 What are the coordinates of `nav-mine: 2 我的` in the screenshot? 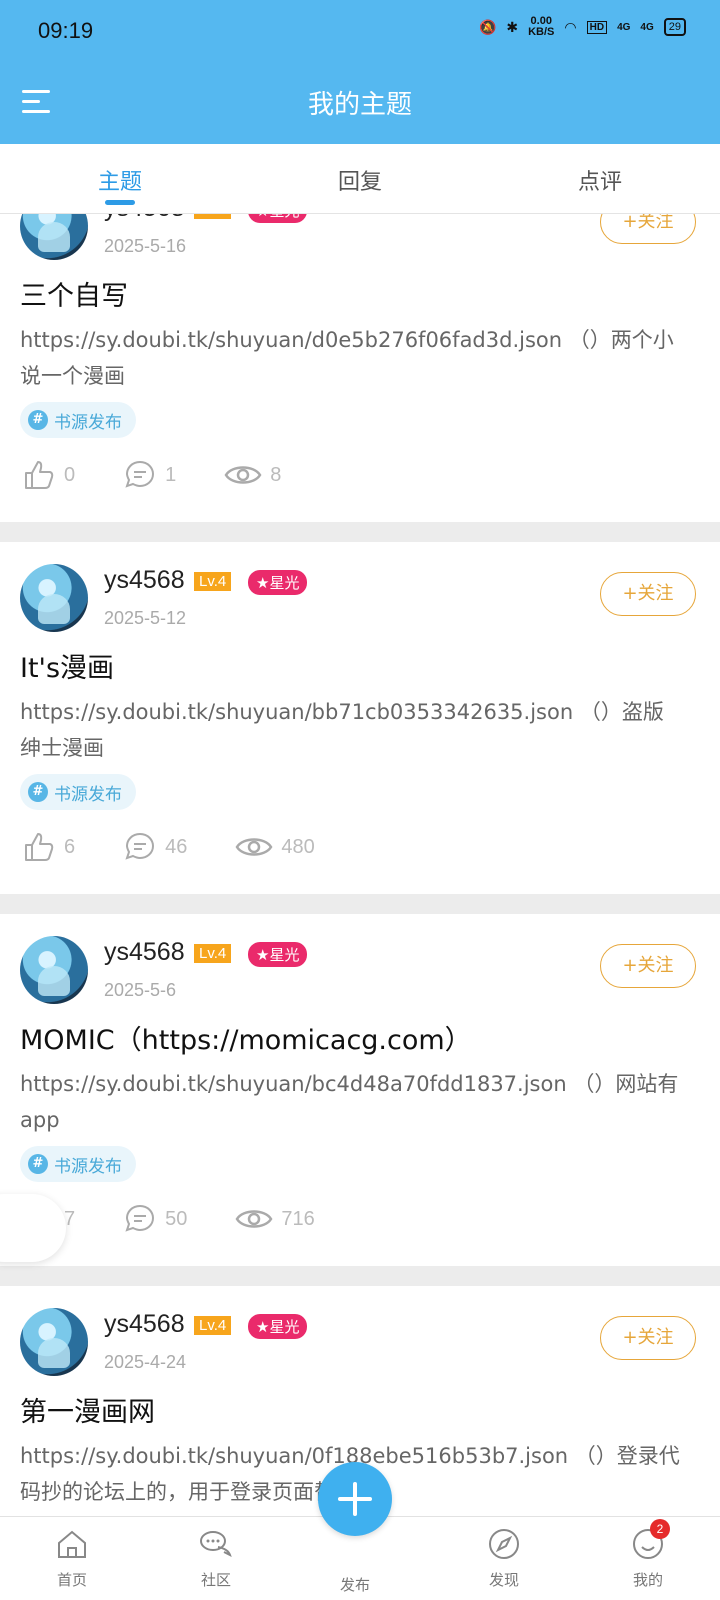 It's located at (648, 1558).